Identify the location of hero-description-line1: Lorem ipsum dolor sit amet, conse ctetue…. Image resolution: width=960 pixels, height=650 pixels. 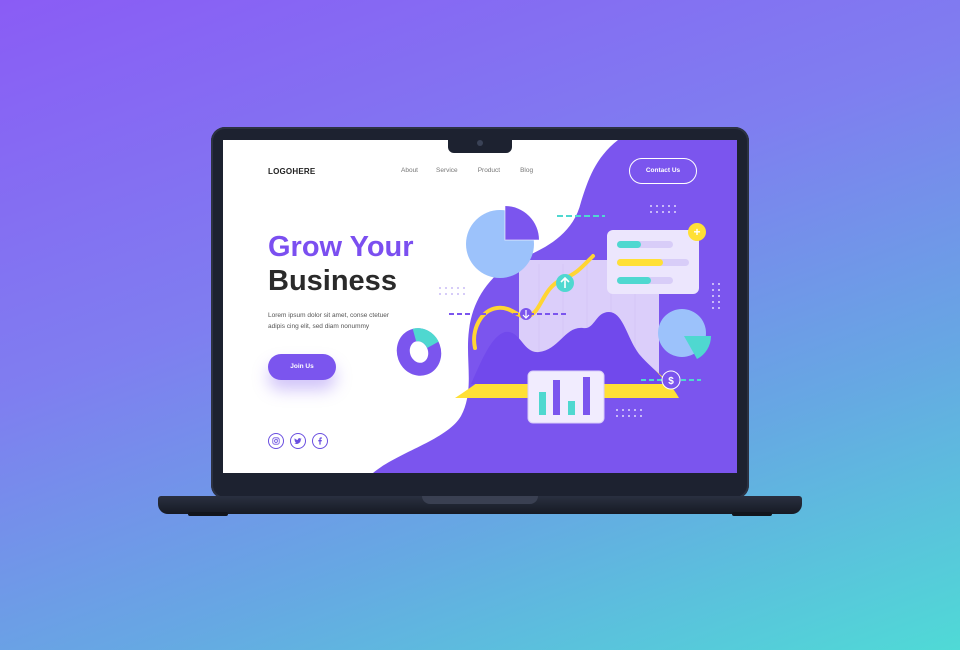
(329, 315).